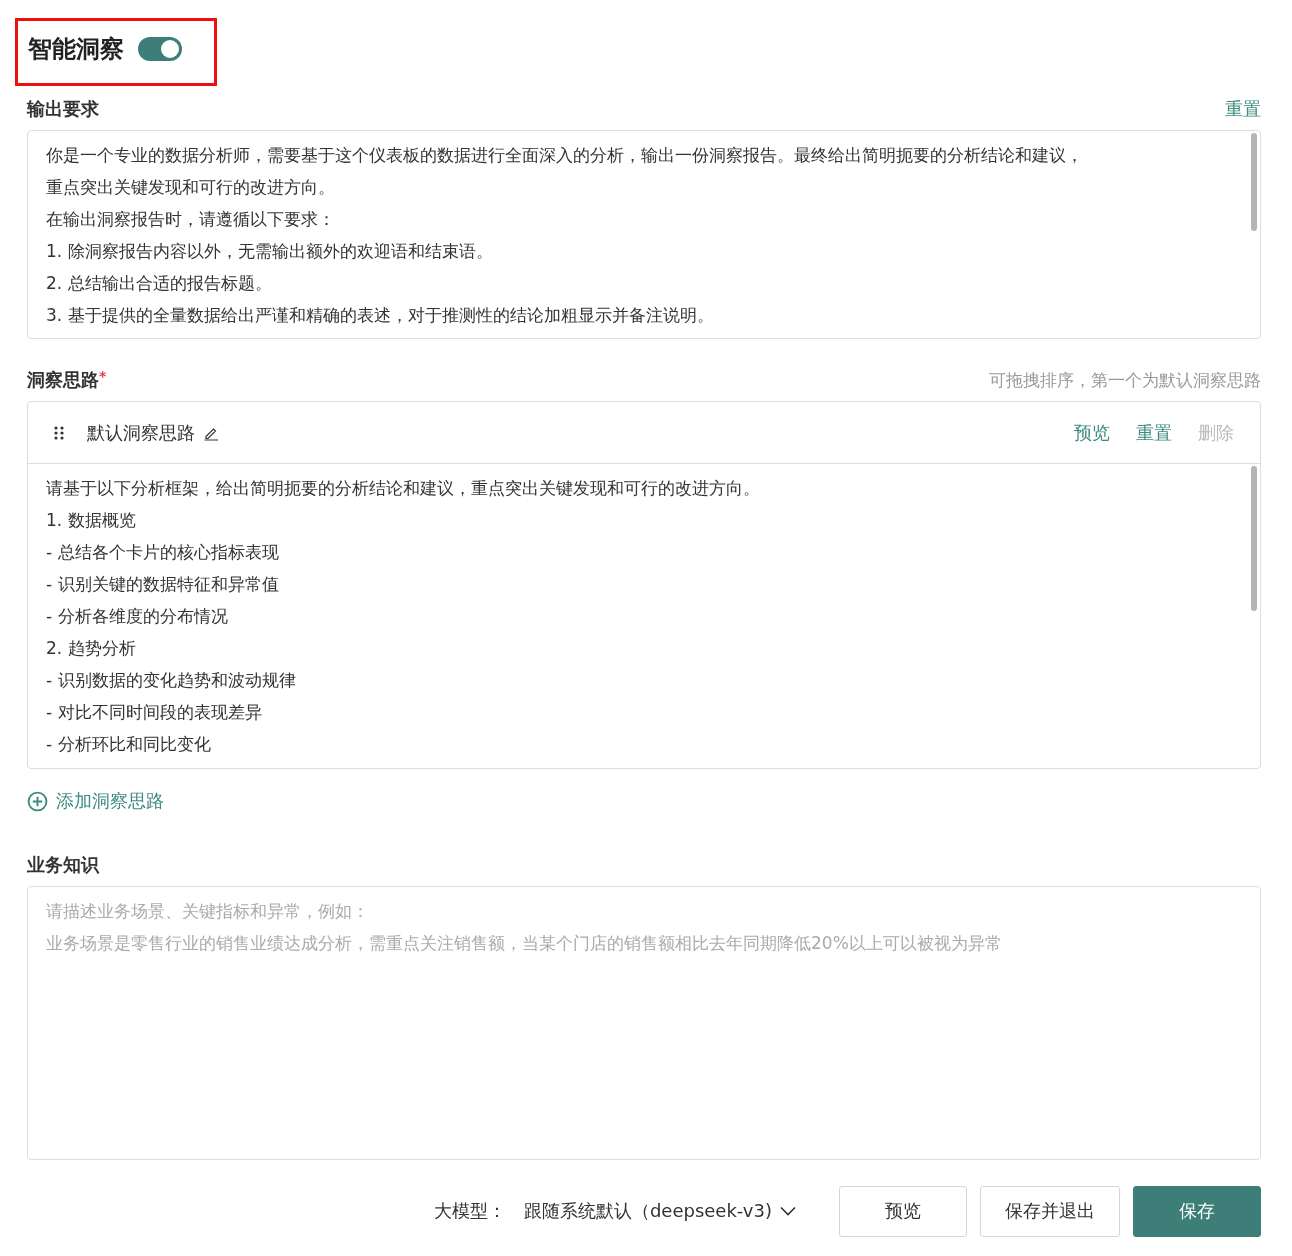 The height and width of the screenshot is (1256, 1292). Describe the element at coordinates (110, 801) in the screenshot. I see `add-label: 添加洞察思路` at that location.